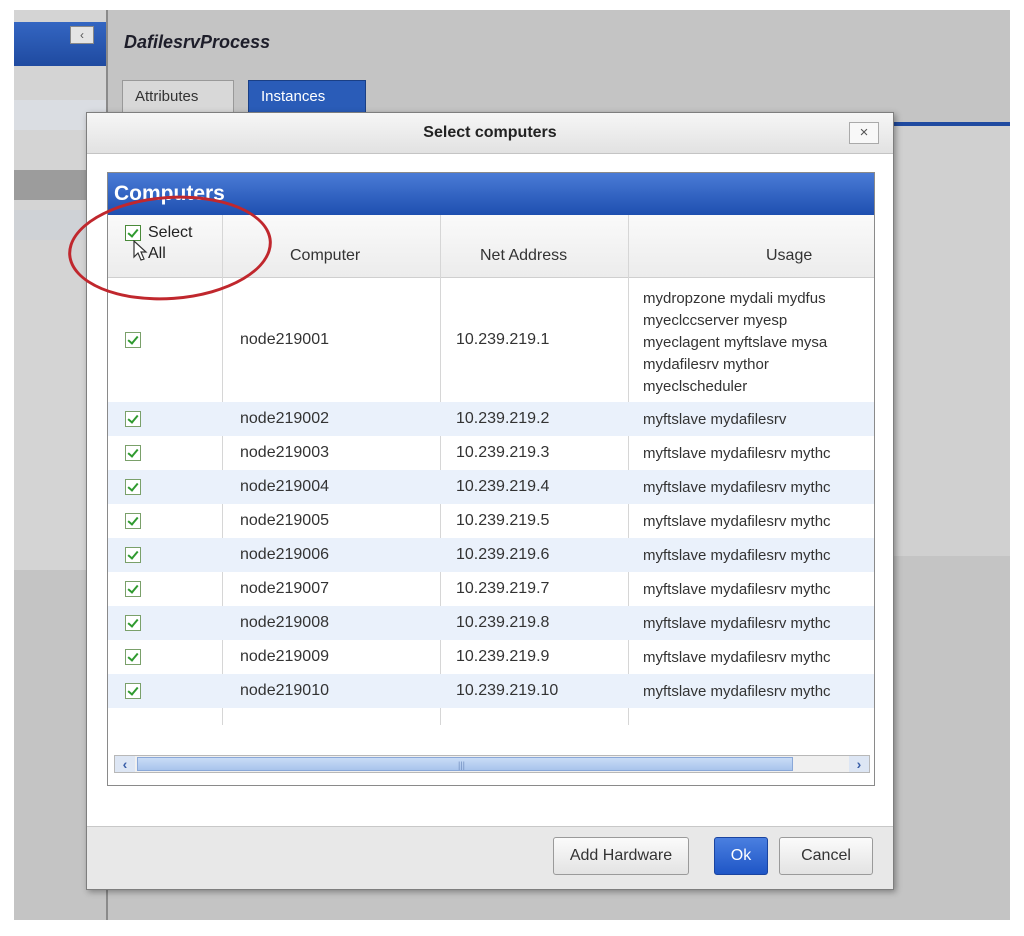 This screenshot has width=1024, height=936. Describe the element at coordinates (503, 622) in the screenshot. I see `cell-net-address: 10.239.219.8` at that location.